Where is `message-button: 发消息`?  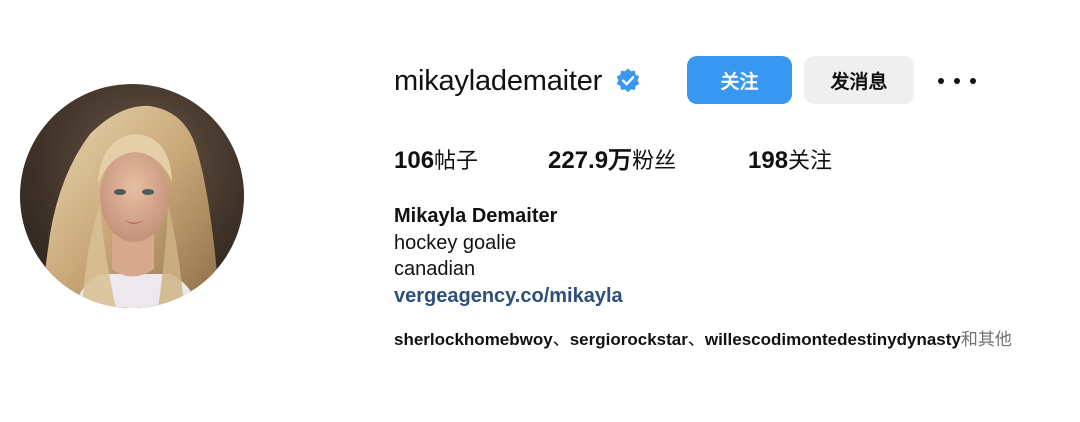 message-button: 发消息 is located at coordinates (859, 80).